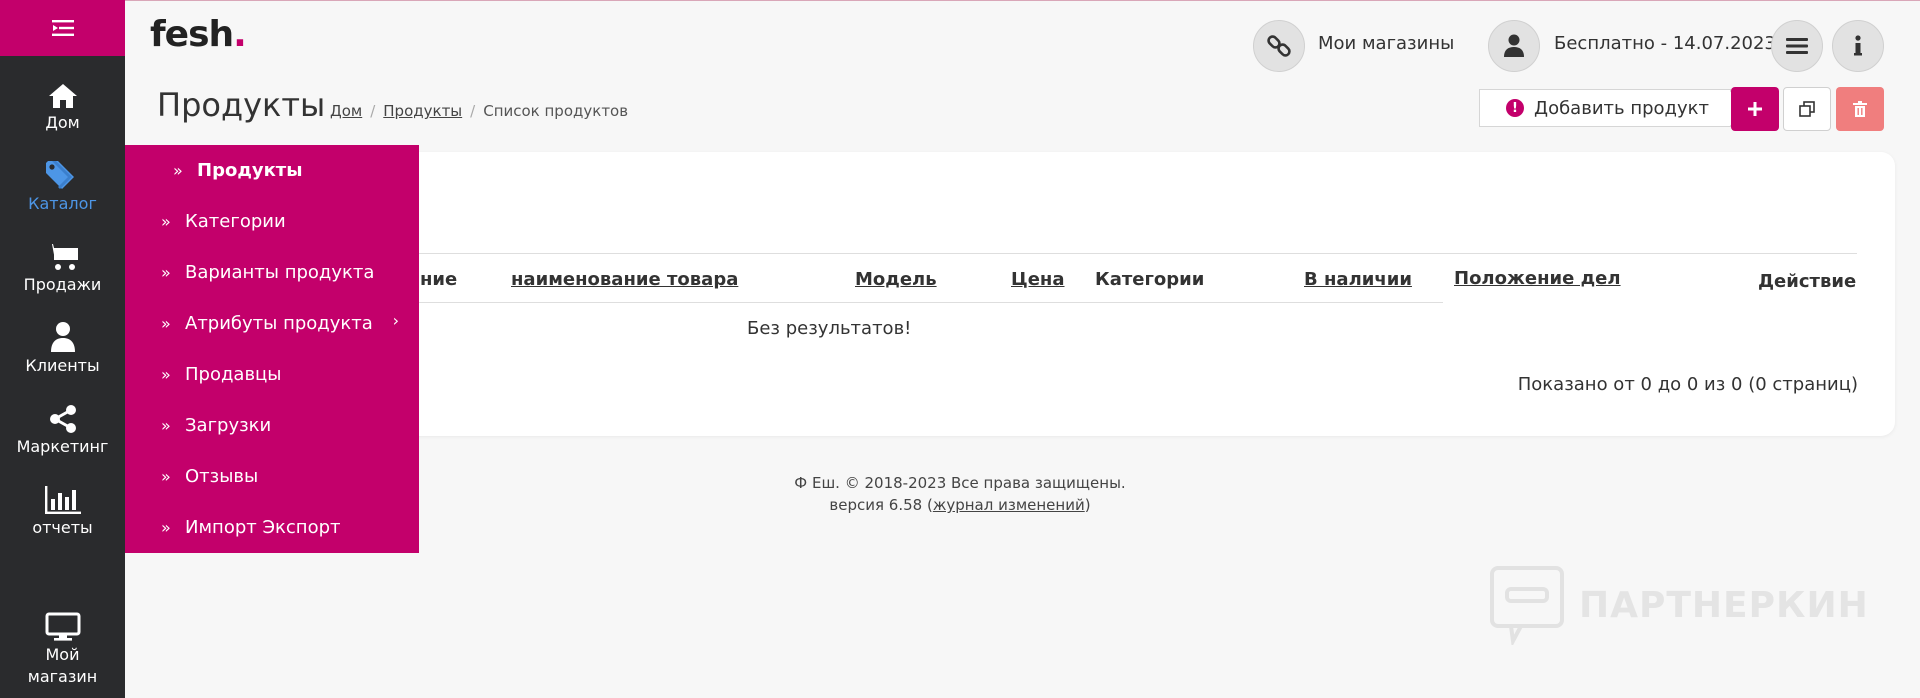 The width and height of the screenshot is (1920, 698). What do you see at coordinates (1038, 279) in the screenshot?
I see `column-header-price: Цена` at bounding box center [1038, 279].